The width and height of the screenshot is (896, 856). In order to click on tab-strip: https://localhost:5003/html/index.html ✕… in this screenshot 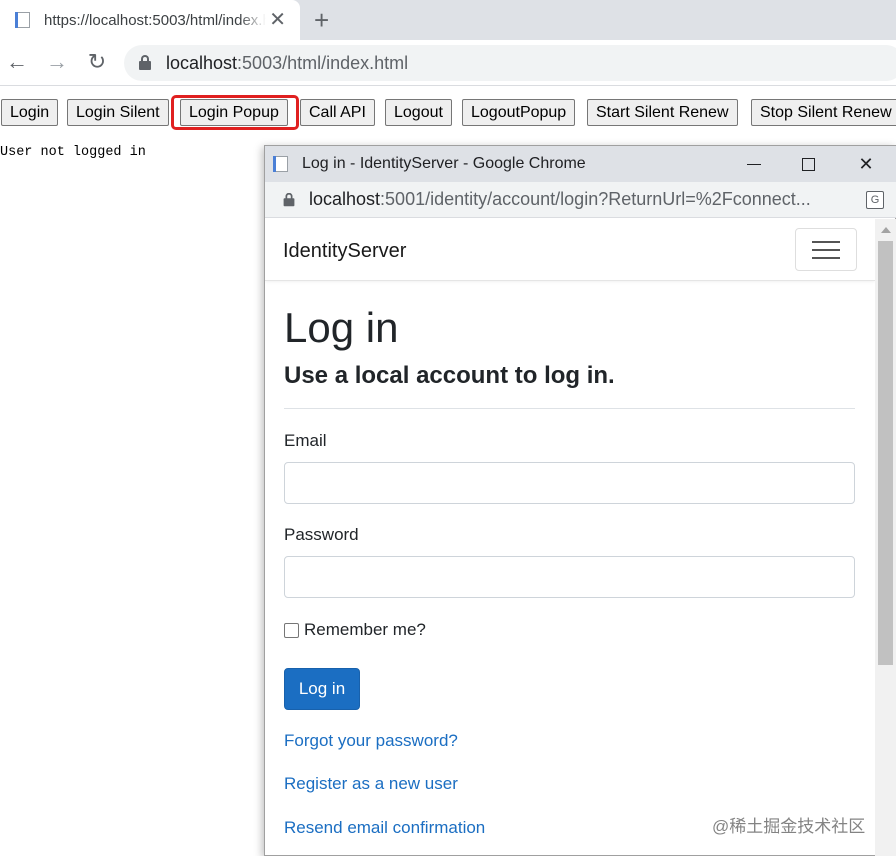, I will do `click(448, 20)`.